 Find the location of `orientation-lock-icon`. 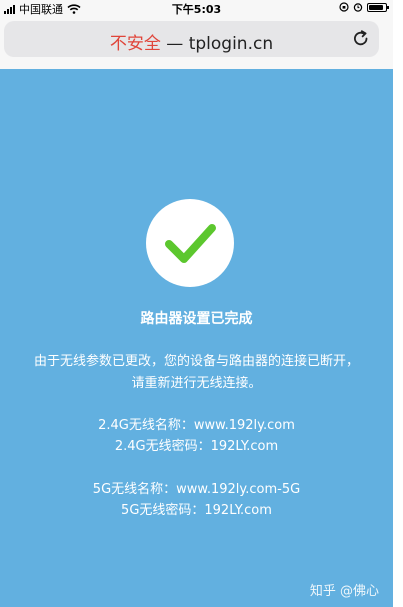

orientation-lock-icon is located at coordinates (344, 7).